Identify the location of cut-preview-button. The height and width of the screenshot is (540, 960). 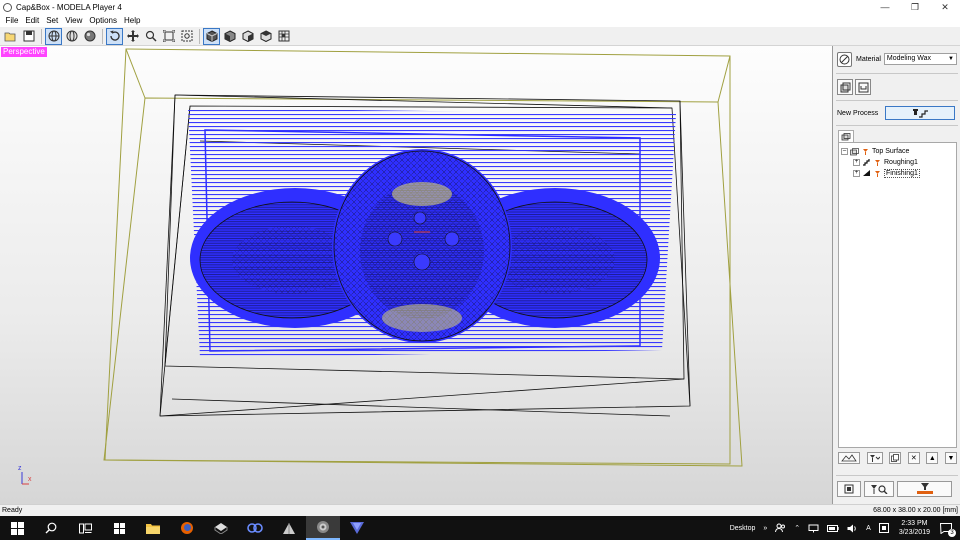
(879, 489).